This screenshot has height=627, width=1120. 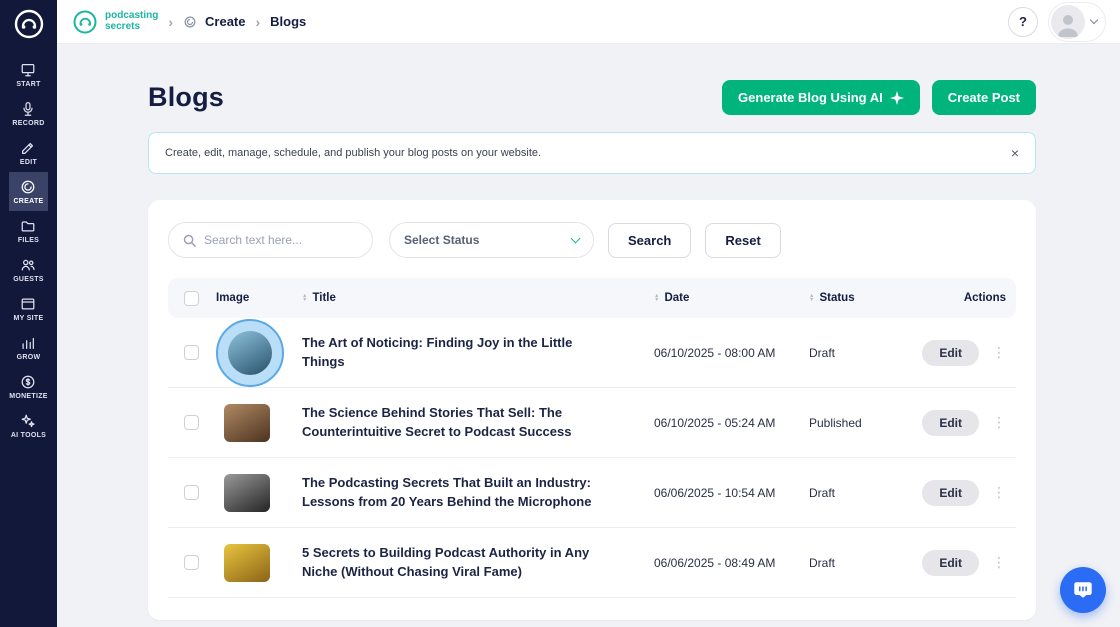 I want to click on banner-close-icon: ×, so click(x=1015, y=153).